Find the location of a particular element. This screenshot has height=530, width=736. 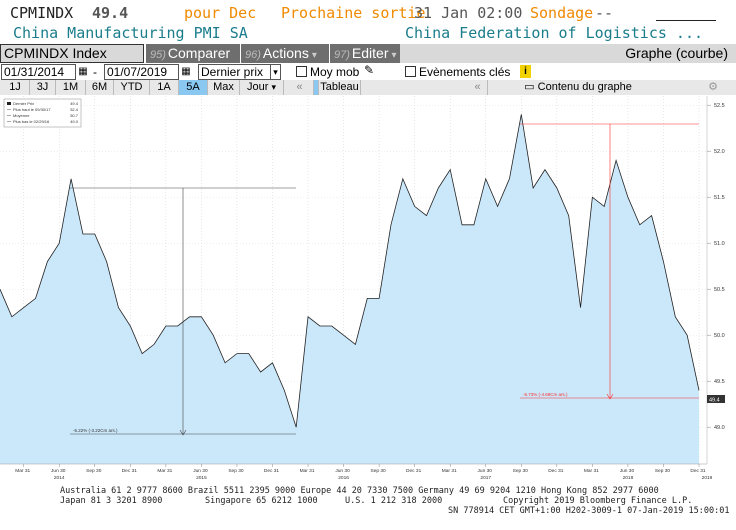

period-3j: 3J is located at coordinates (43, 87).